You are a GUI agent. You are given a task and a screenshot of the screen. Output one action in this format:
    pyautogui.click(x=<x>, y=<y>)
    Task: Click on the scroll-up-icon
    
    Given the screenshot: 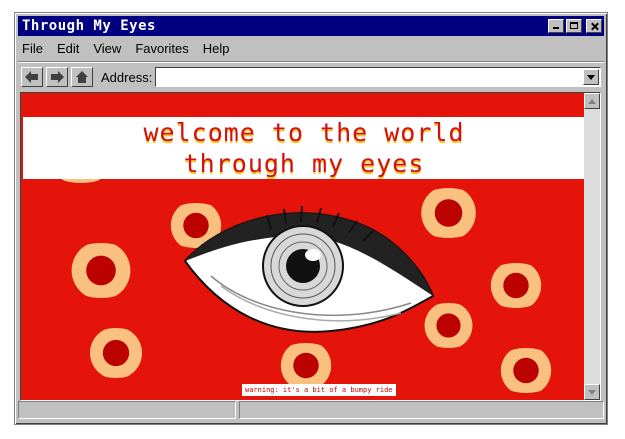 What is the action you would take?
    pyautogui.click(x=592, y=101)
    